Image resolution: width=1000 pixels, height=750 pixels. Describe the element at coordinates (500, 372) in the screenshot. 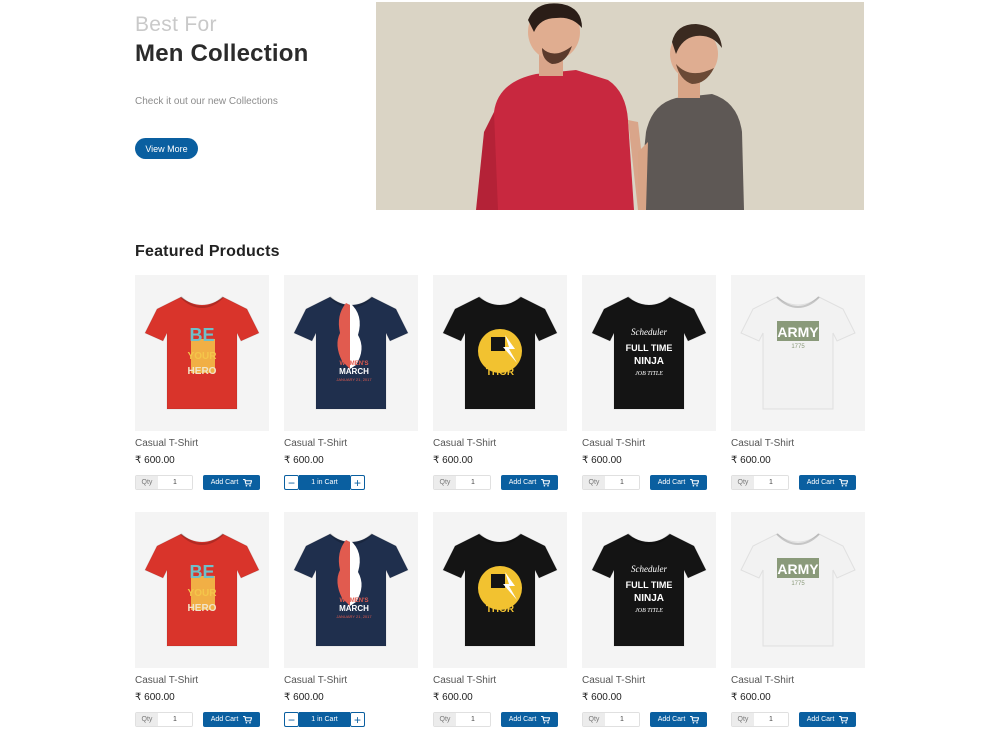

I see `shirt-print-text: THOR` at that location.